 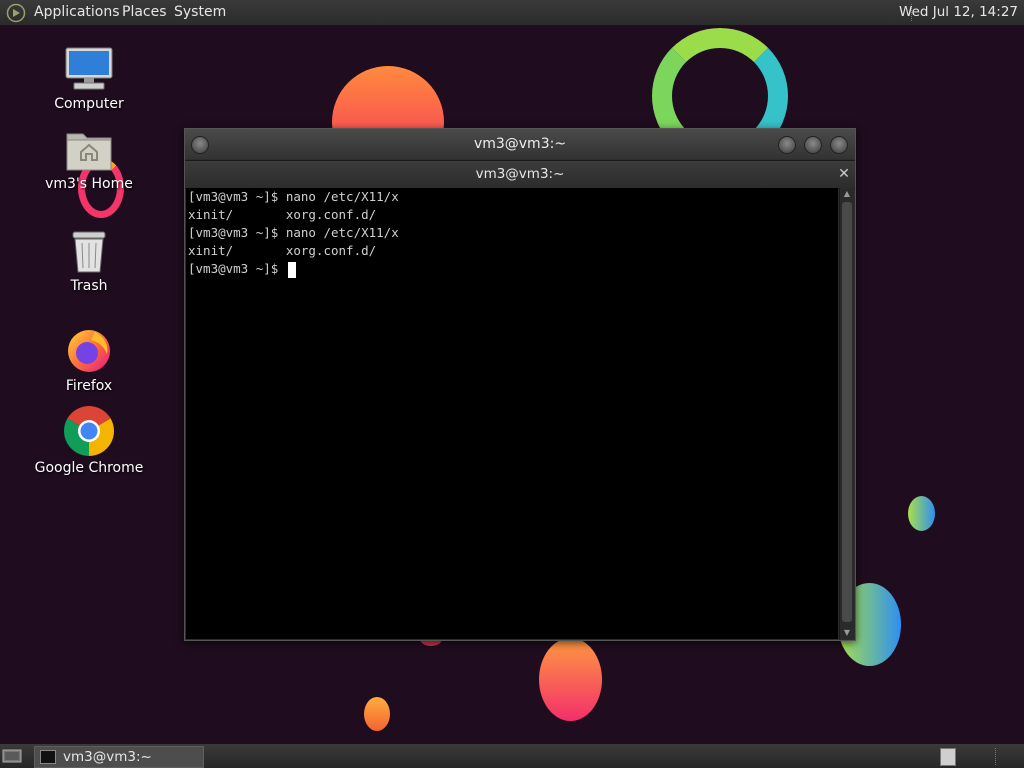 What do you see at coordinates (144, 12) in the screenshot?
I see `places-menu: Places` at bounding box center [144, 12].